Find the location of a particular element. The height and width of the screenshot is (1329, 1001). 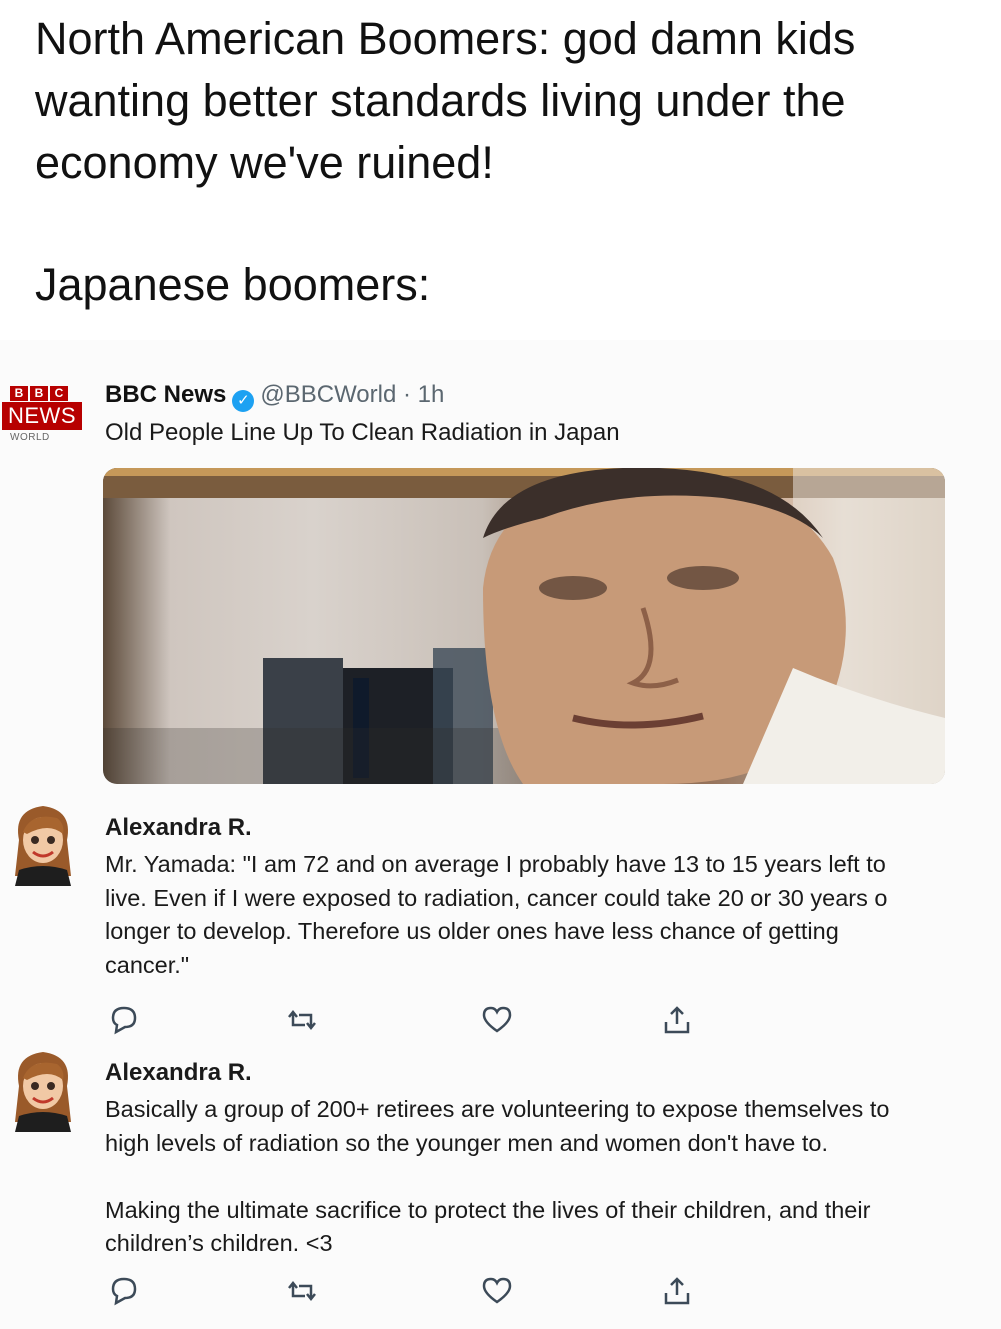

bbc-news-avatar: B B C NEWS WORLD is located at coordinates (42, 421).